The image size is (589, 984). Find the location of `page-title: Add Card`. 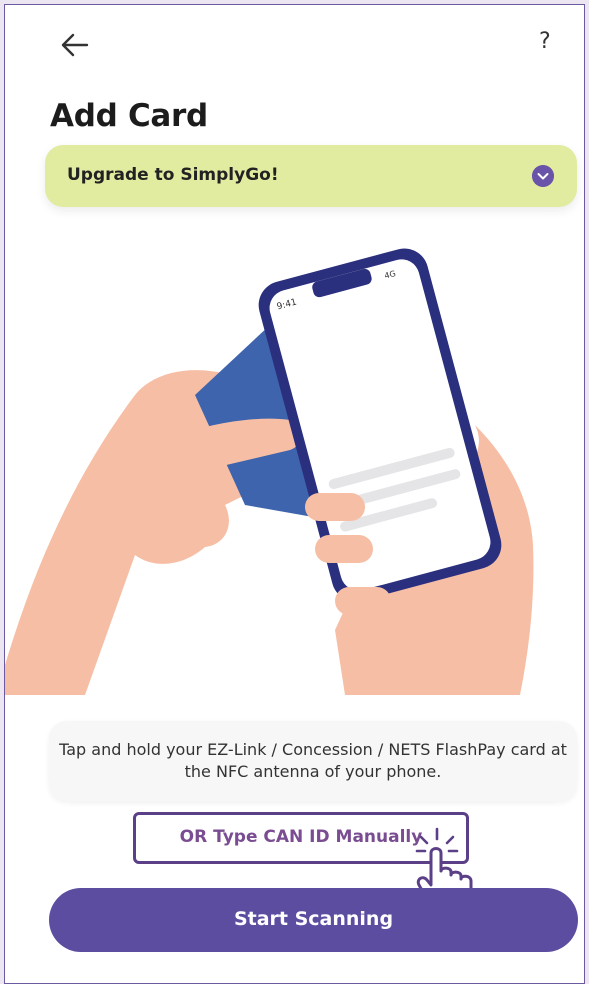

page-title: Add Card is located at coordinates (129, 116).